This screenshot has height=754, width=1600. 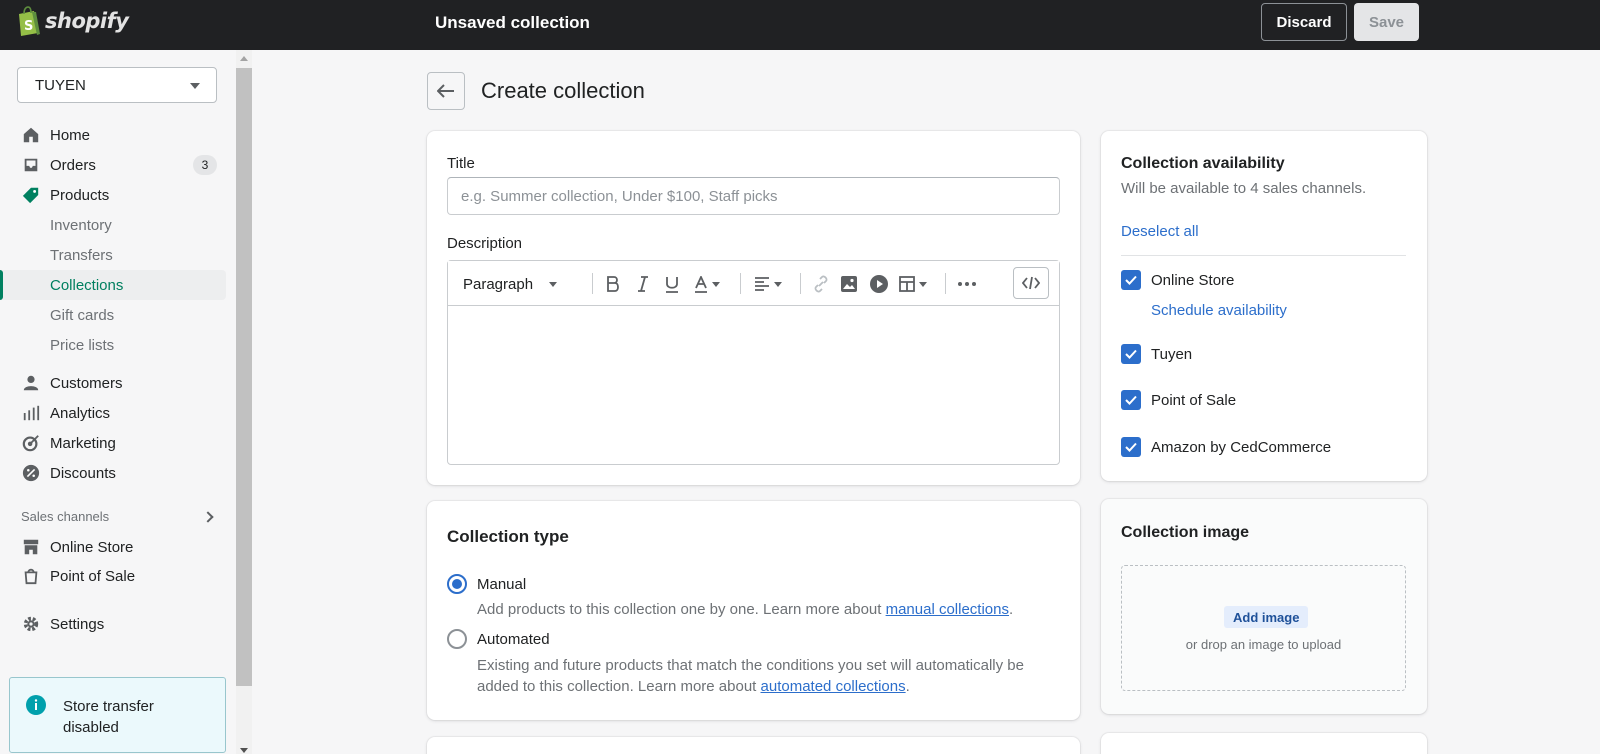 What do you see at coordinates (113, 345) in the screenshot?
I see `nav-item-price-lists: Price lists` at bounding box center [113, 345].